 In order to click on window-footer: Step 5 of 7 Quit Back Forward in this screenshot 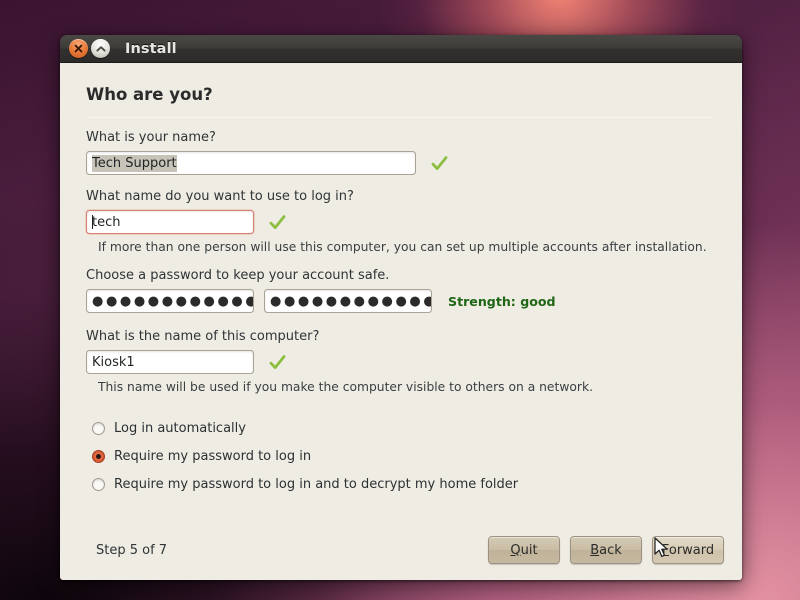, I will do `click(401, 550)`.